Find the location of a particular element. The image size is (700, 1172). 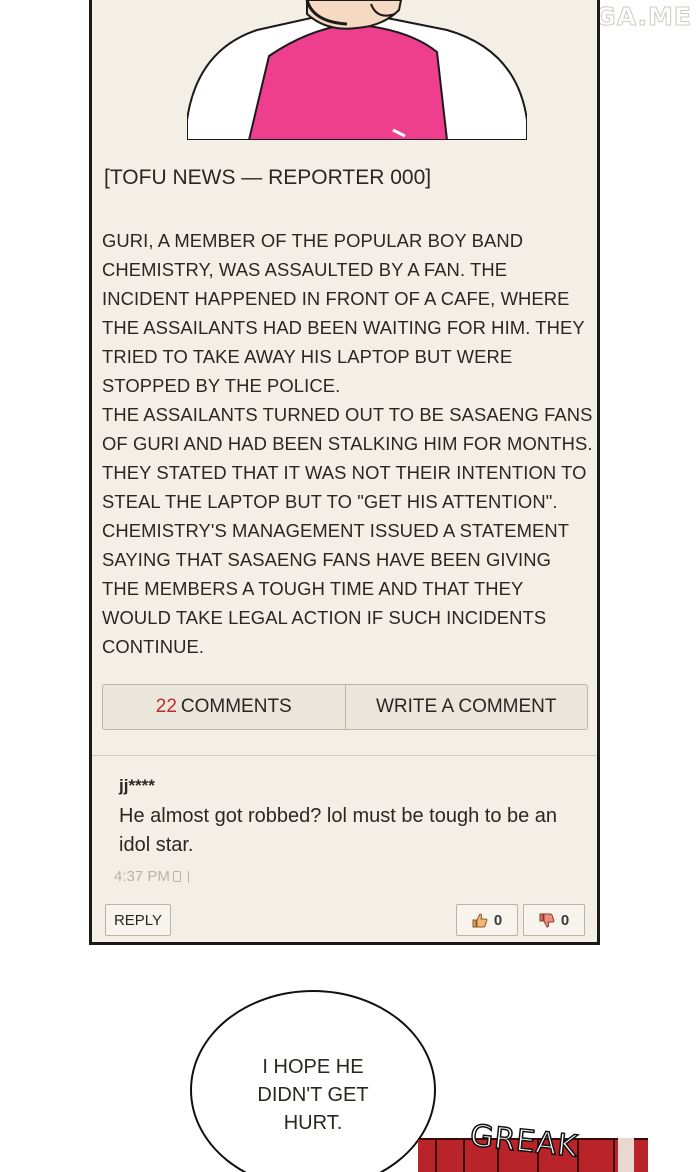

comment-username: jj**** is located at coordinates (137, 785).